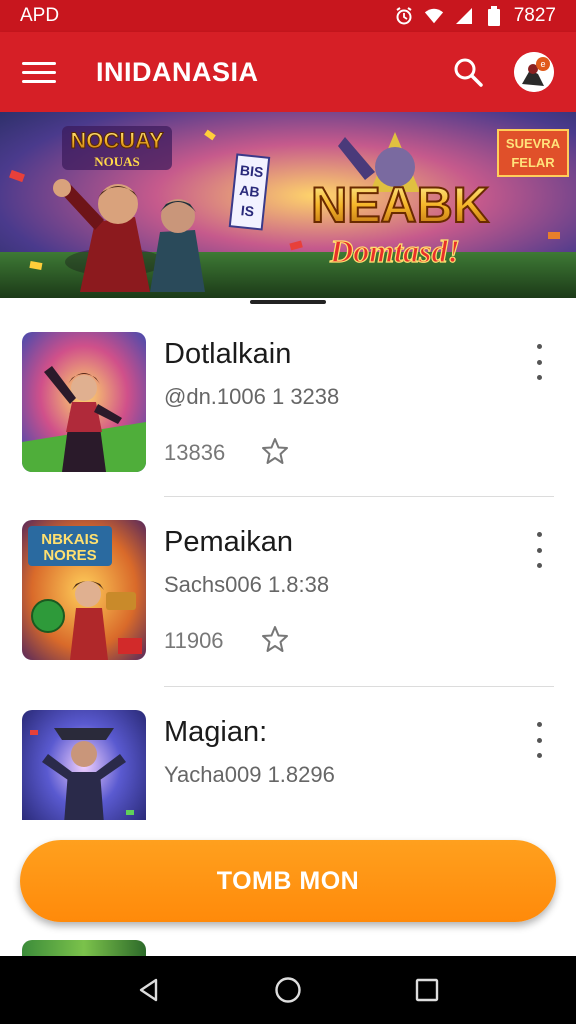  What do you see at coordinates (249, 774) in the screenshot?
I see `game-subtitle: Yacha009 1.8296` at bounding box center [249, 774].